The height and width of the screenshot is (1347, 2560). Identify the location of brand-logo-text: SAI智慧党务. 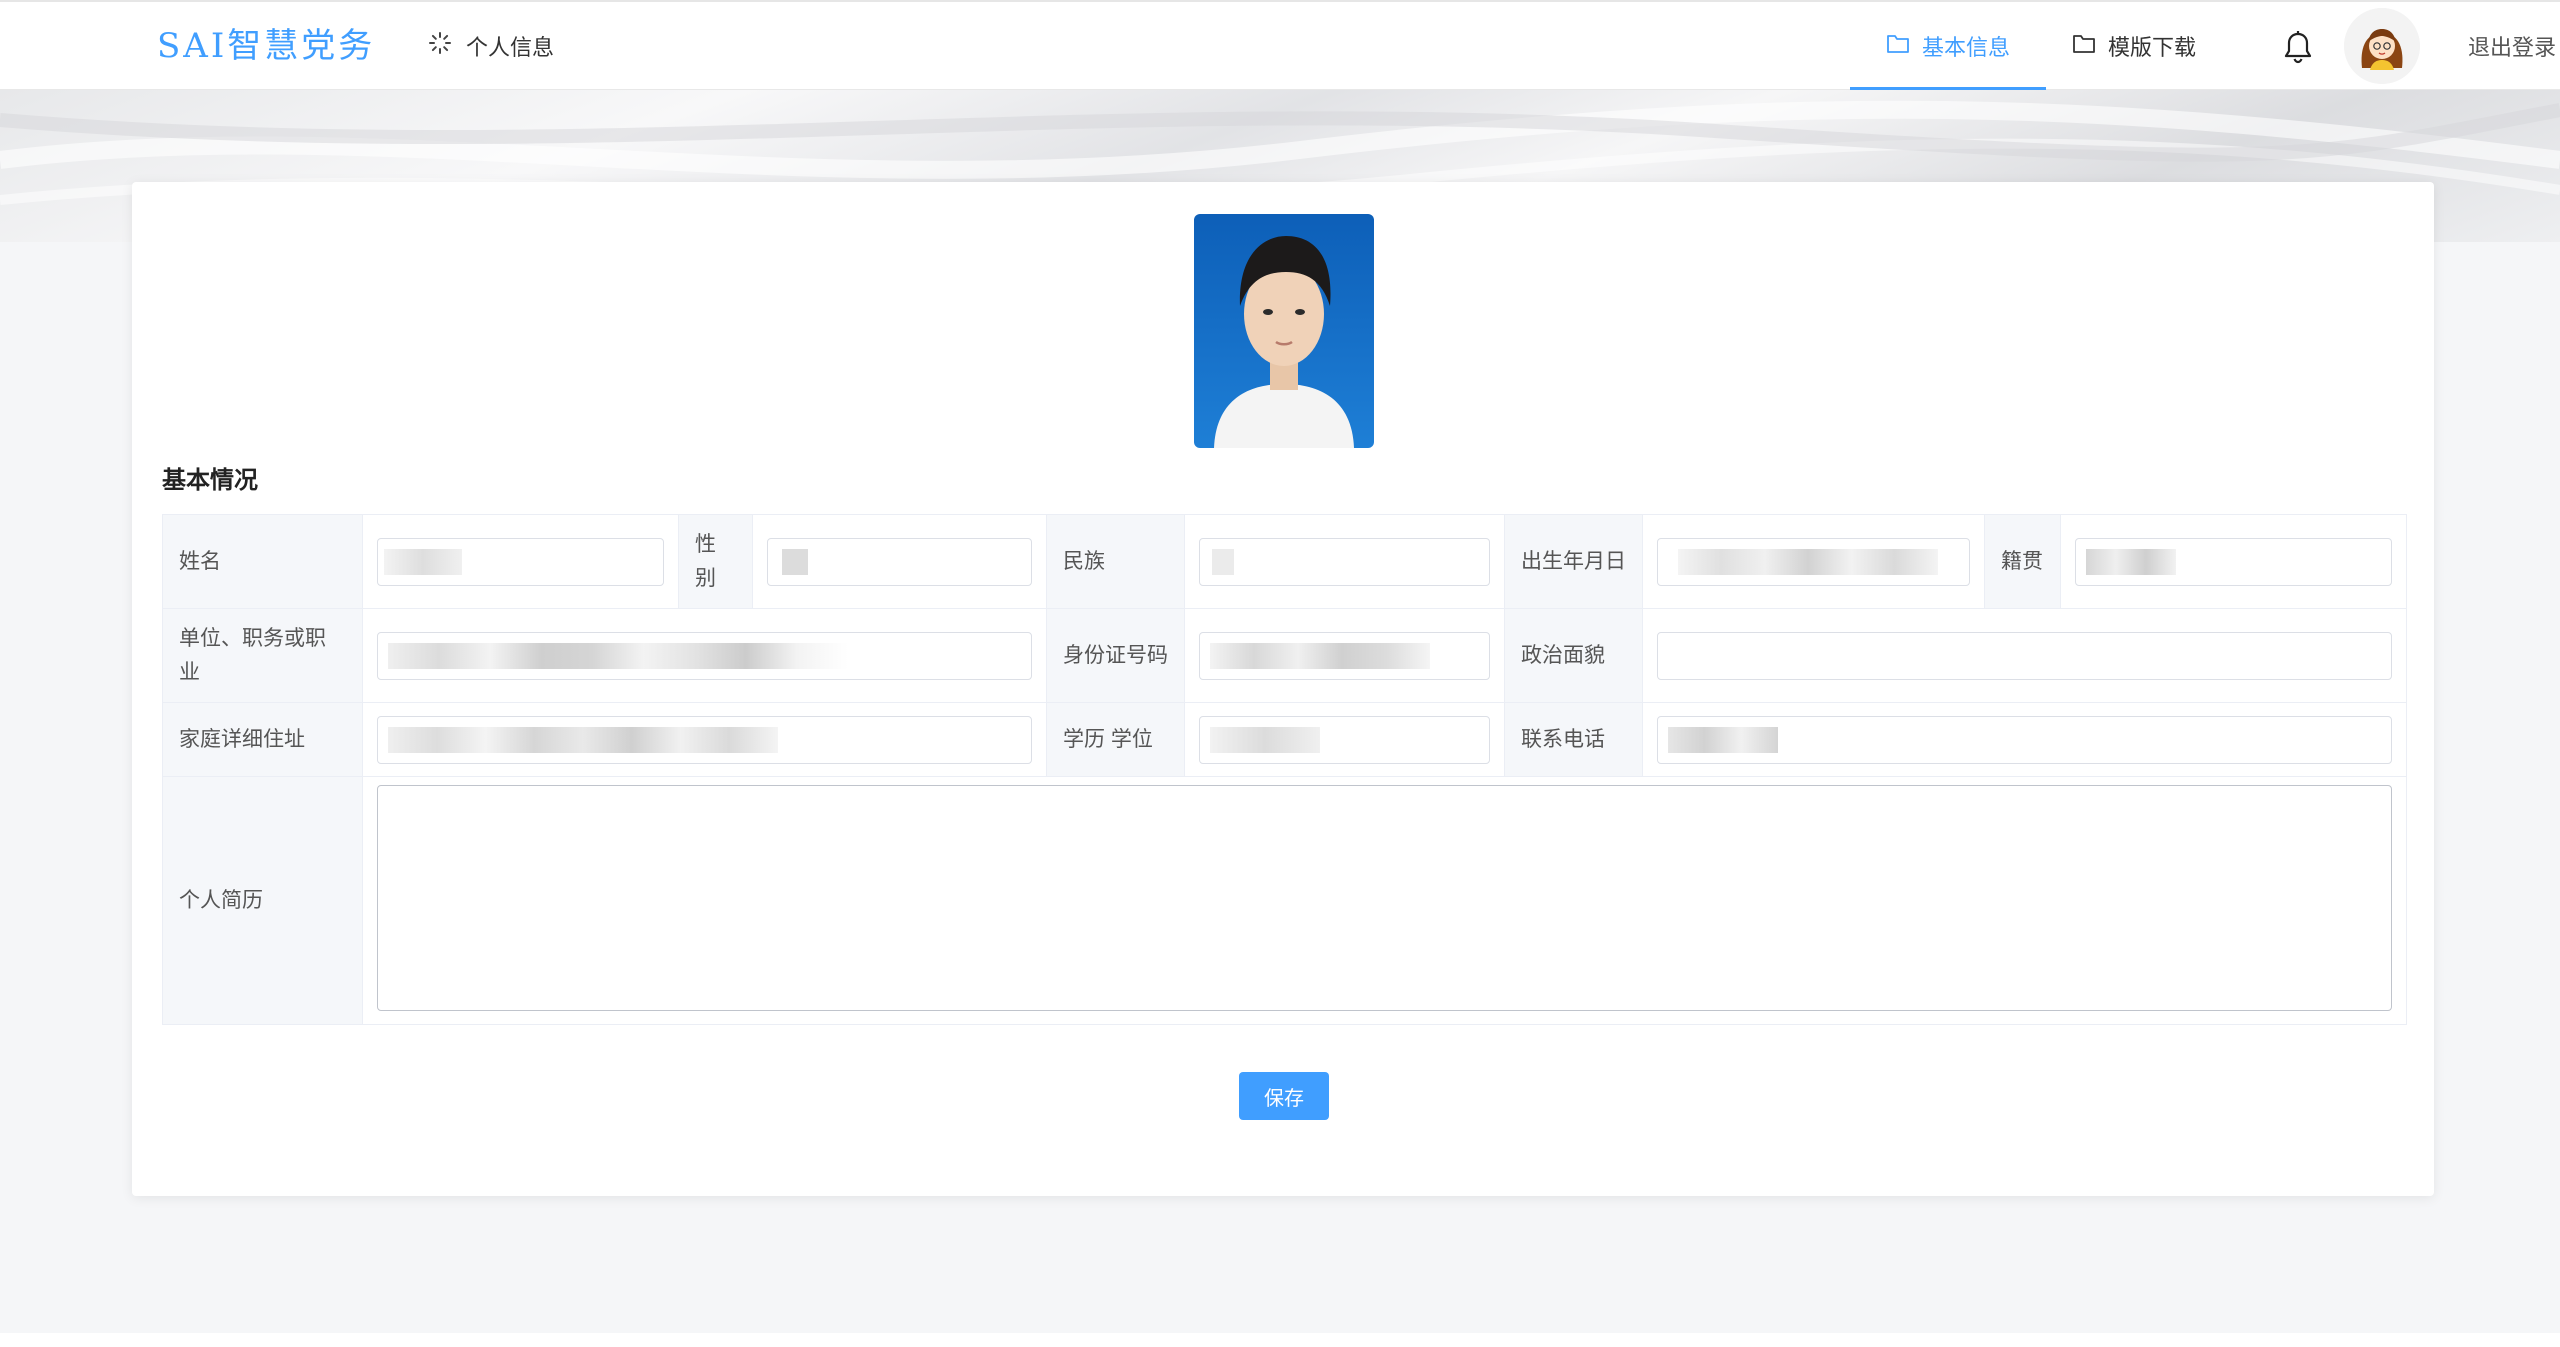
(266, 46).